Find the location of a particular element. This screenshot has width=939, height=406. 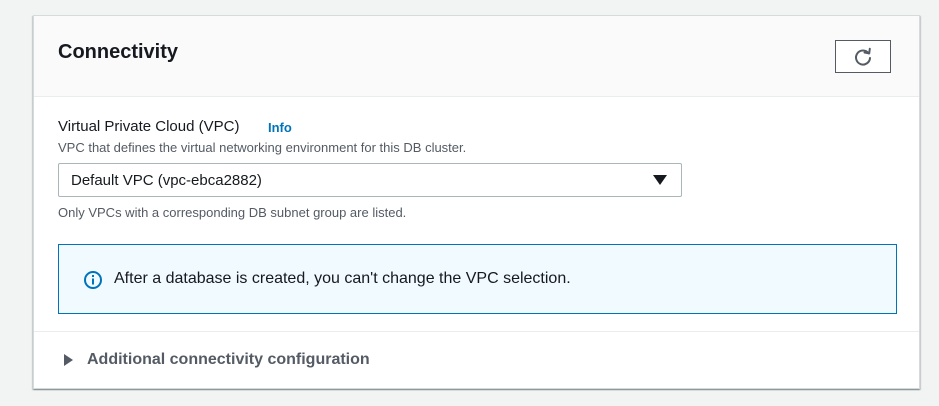

vpc-field-label: Virtual Private Cloud (VPC) is located at coordinates (149, 126).